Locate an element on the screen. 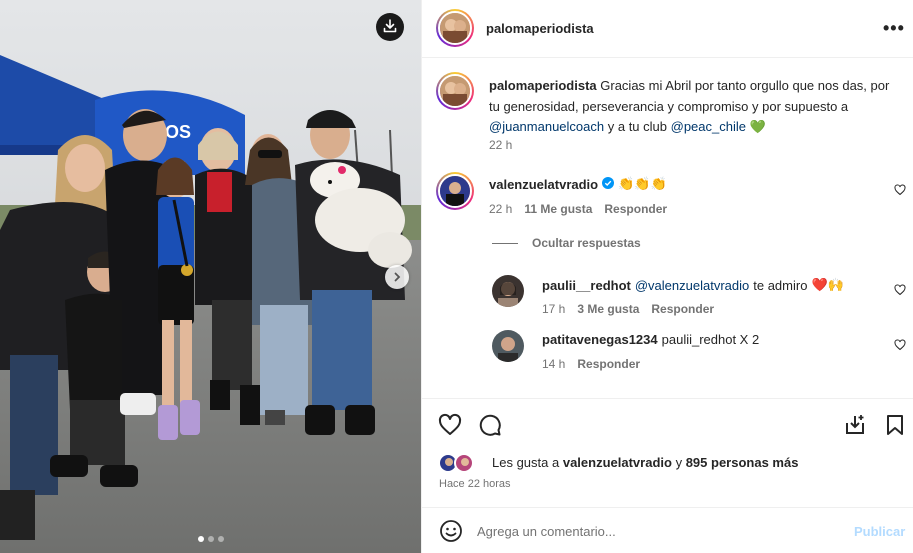  carousel-next-button is located at coordinates (397, 277).